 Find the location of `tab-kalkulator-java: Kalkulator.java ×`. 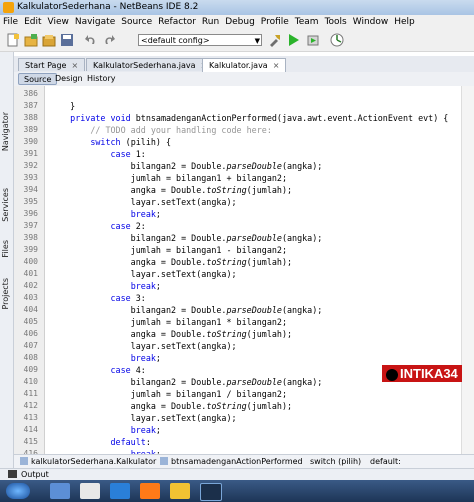

tab-kalkulator-java: Kalkulator.java × is located at coordinates (244, 65).